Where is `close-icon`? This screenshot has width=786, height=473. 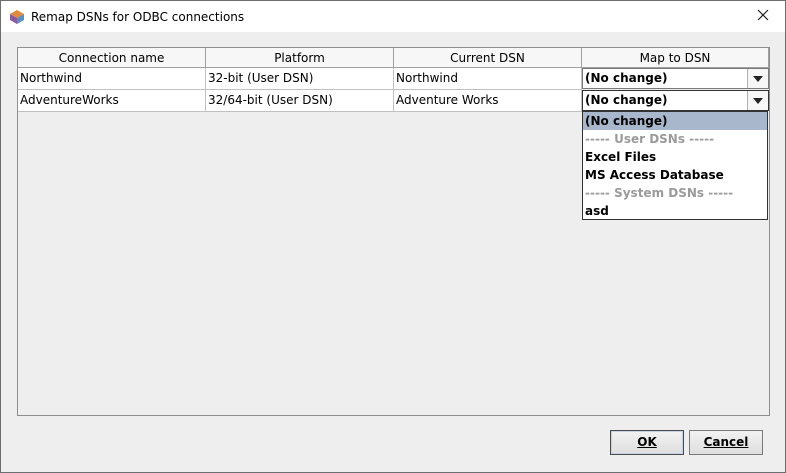
close-icon is located at coordinates (763, 16).